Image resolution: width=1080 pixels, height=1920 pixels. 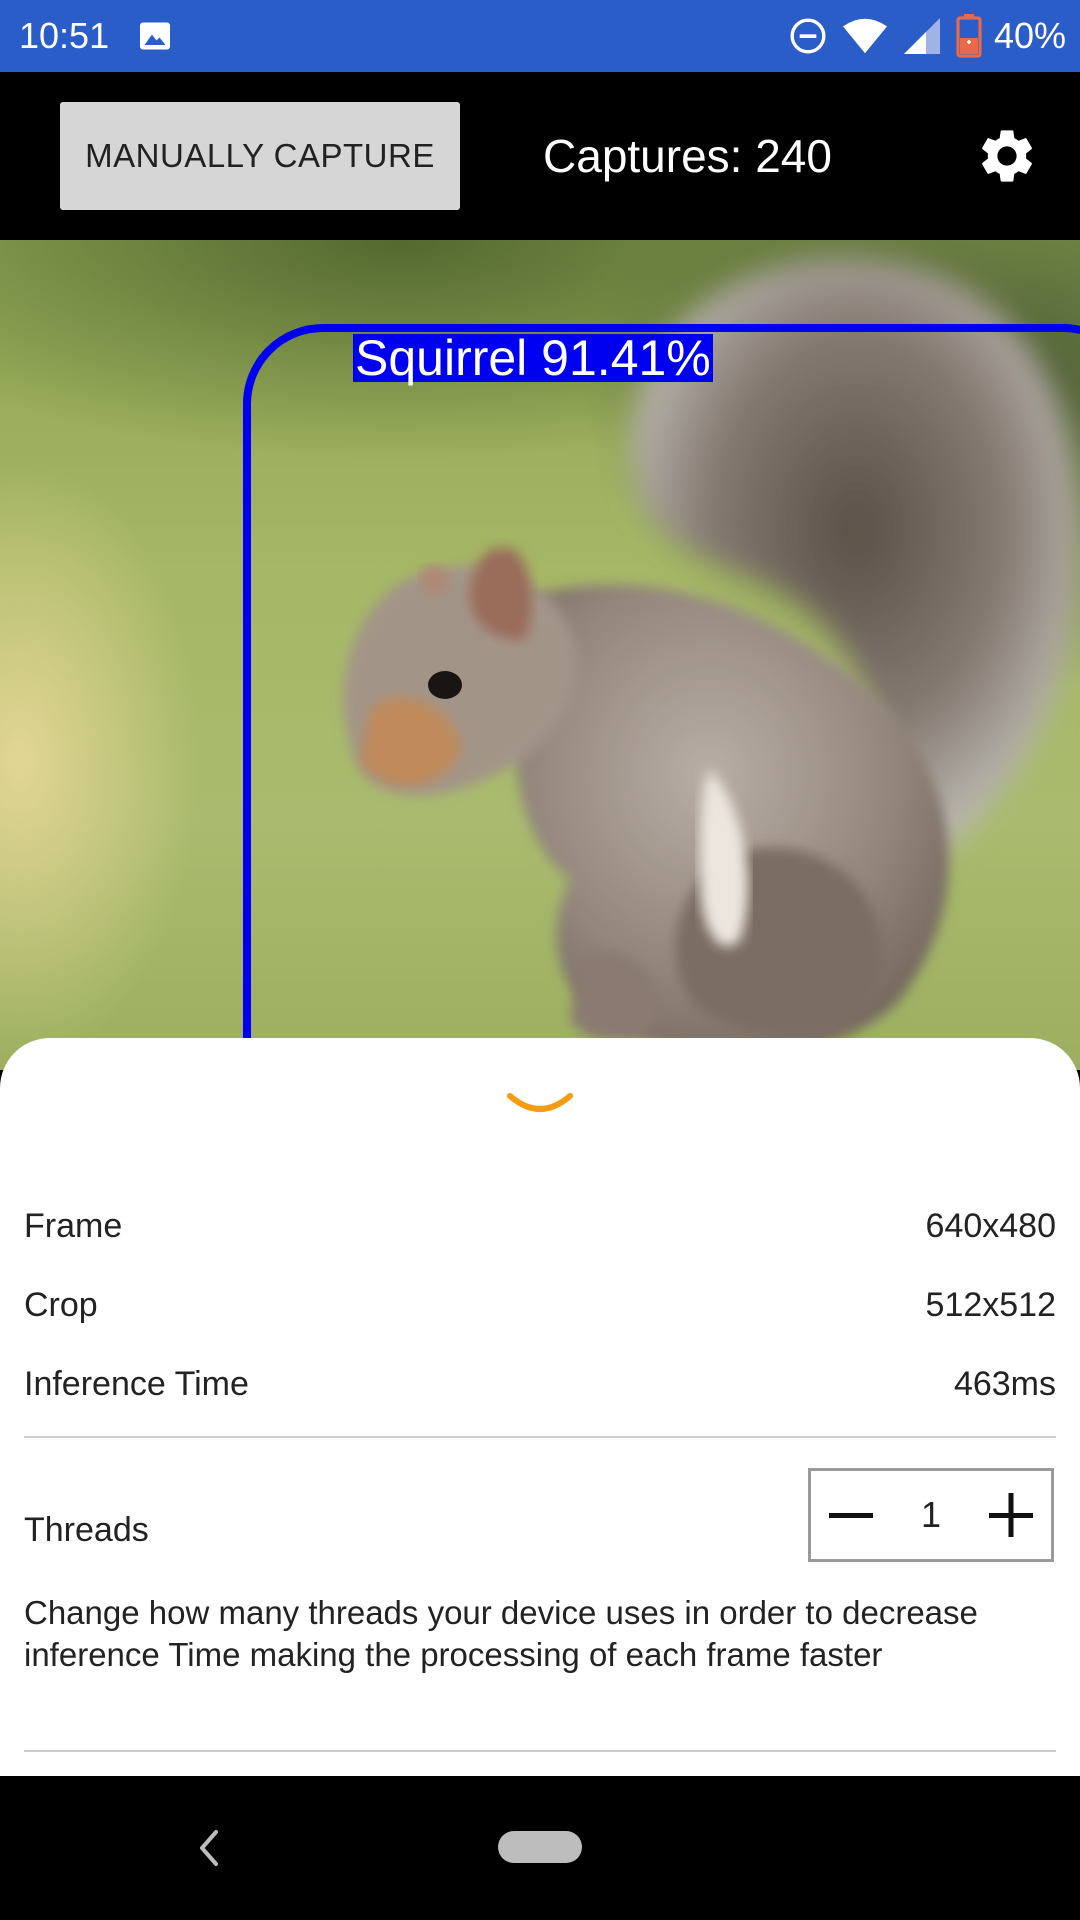 What do you see at coordinates (687, 156) in the screenshot?
I see `captures-count: Captures: 240` at bounding box center [687, 156].